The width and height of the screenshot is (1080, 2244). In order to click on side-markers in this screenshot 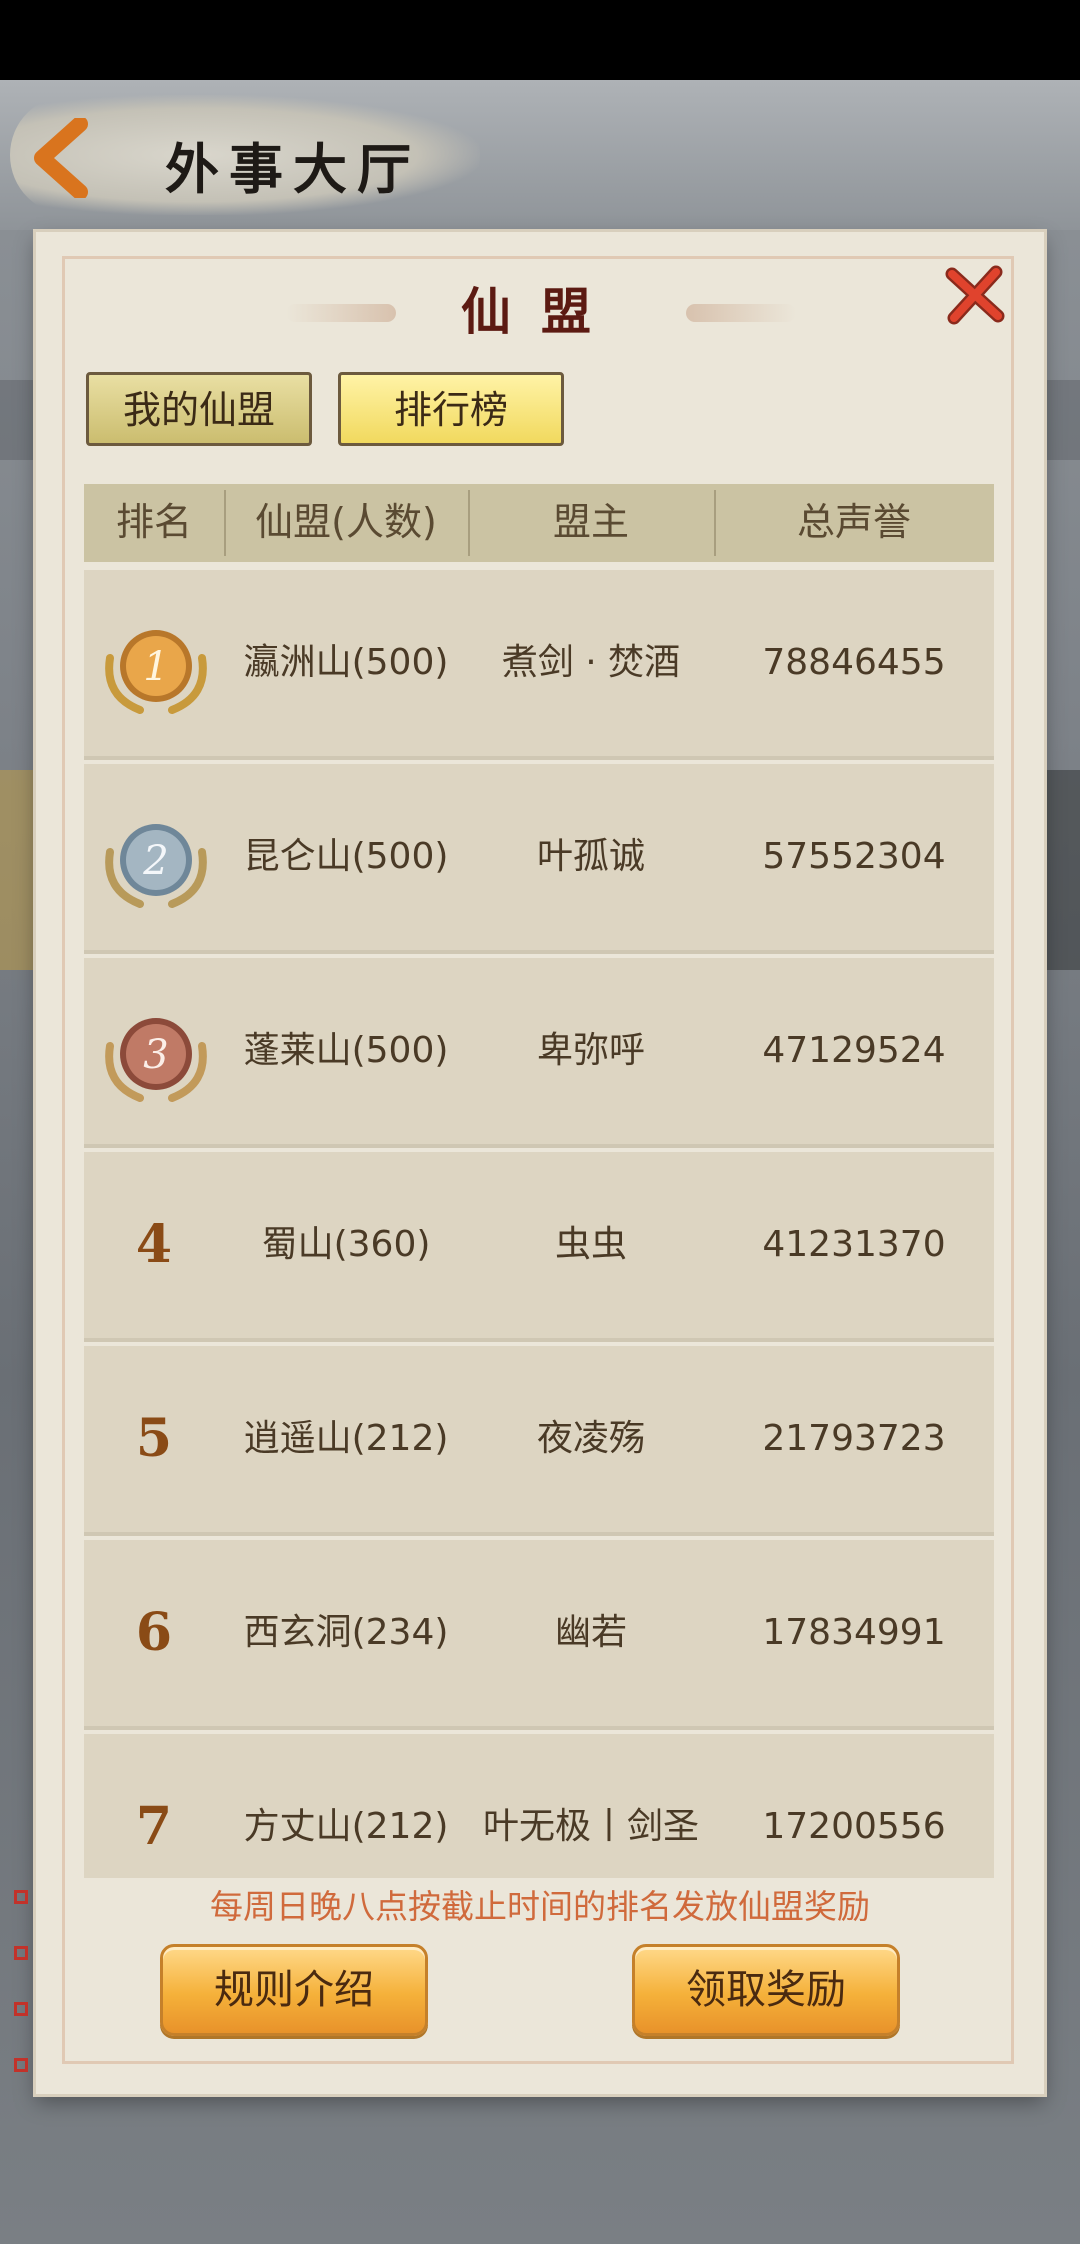, I will do `click(24, 2002)`.